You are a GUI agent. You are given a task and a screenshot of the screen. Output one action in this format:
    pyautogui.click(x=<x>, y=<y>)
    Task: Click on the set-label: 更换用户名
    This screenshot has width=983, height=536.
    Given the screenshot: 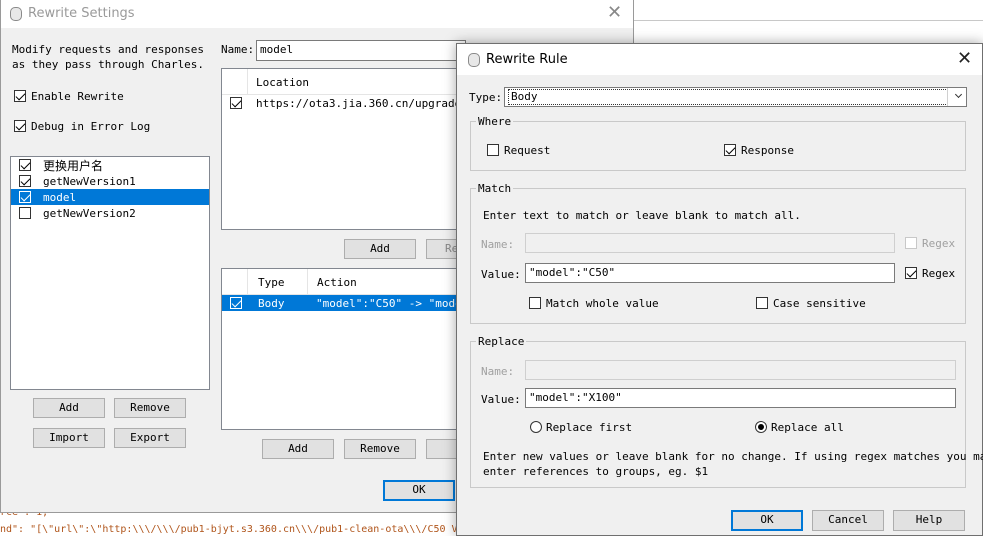 What is the action you would take?
    pyautogui.click(x=73, y=166)
    